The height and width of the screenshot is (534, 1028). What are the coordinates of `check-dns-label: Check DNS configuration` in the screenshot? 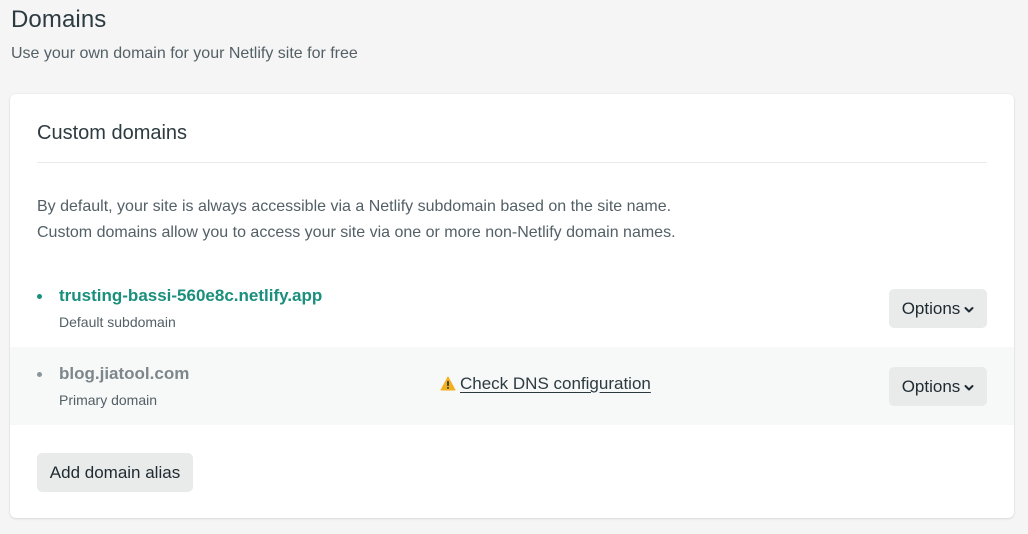 It's located at (555, 383).